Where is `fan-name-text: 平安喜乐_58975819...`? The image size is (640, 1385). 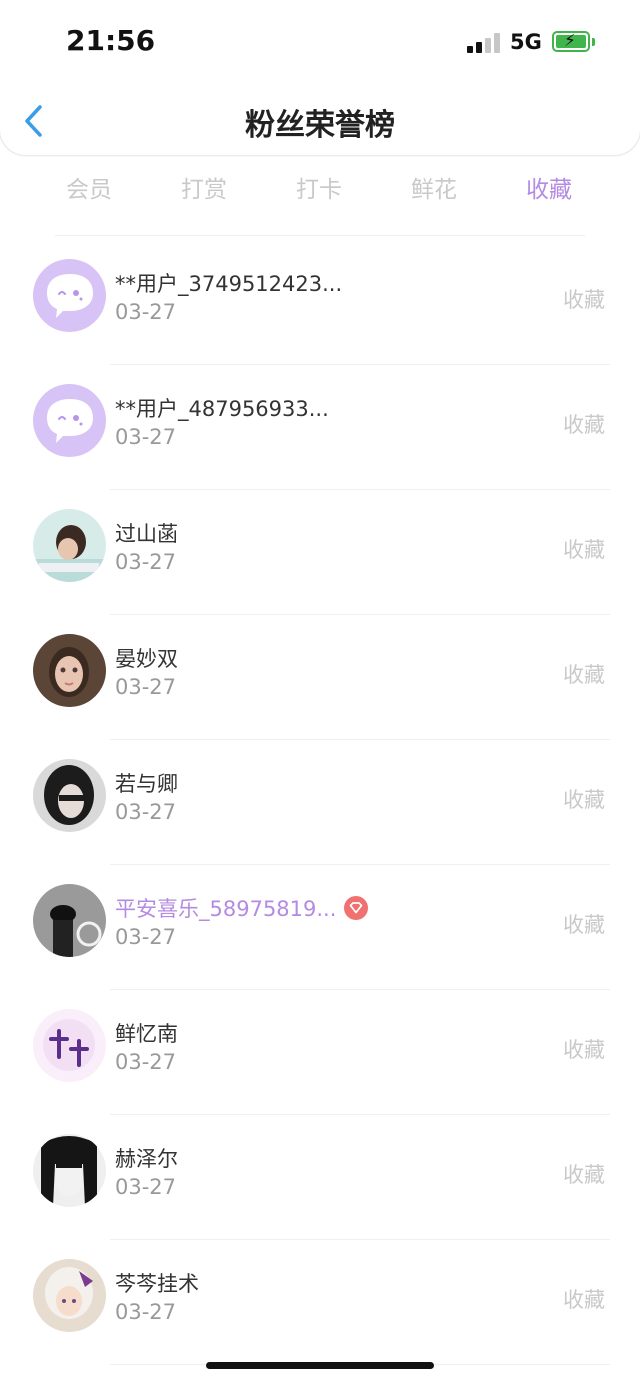 fan-name-text: 平安喜乐_58975819... is located at coordinates (226, 909).